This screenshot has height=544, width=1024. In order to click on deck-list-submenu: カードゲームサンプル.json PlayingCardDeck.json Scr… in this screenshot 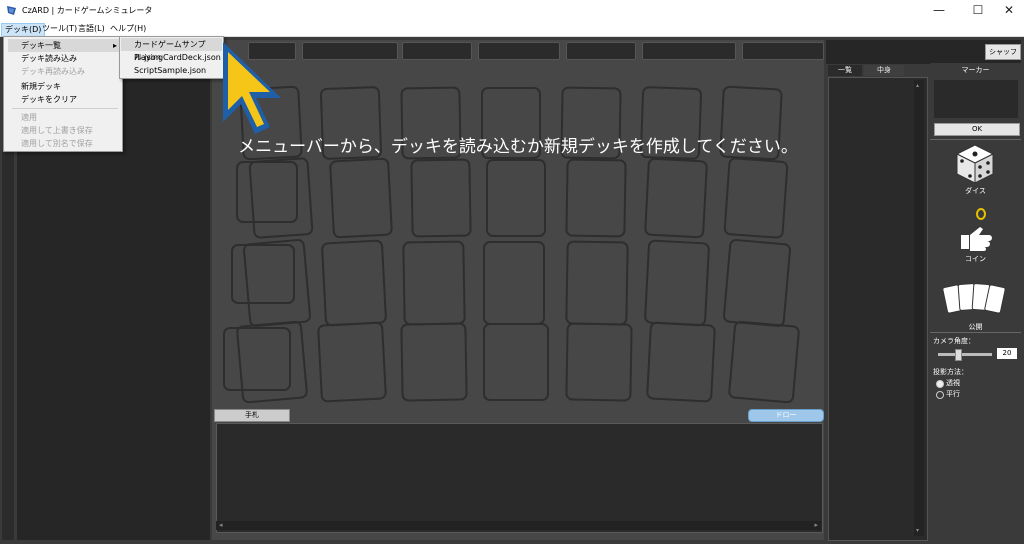, I will do `click(171, 57)`.